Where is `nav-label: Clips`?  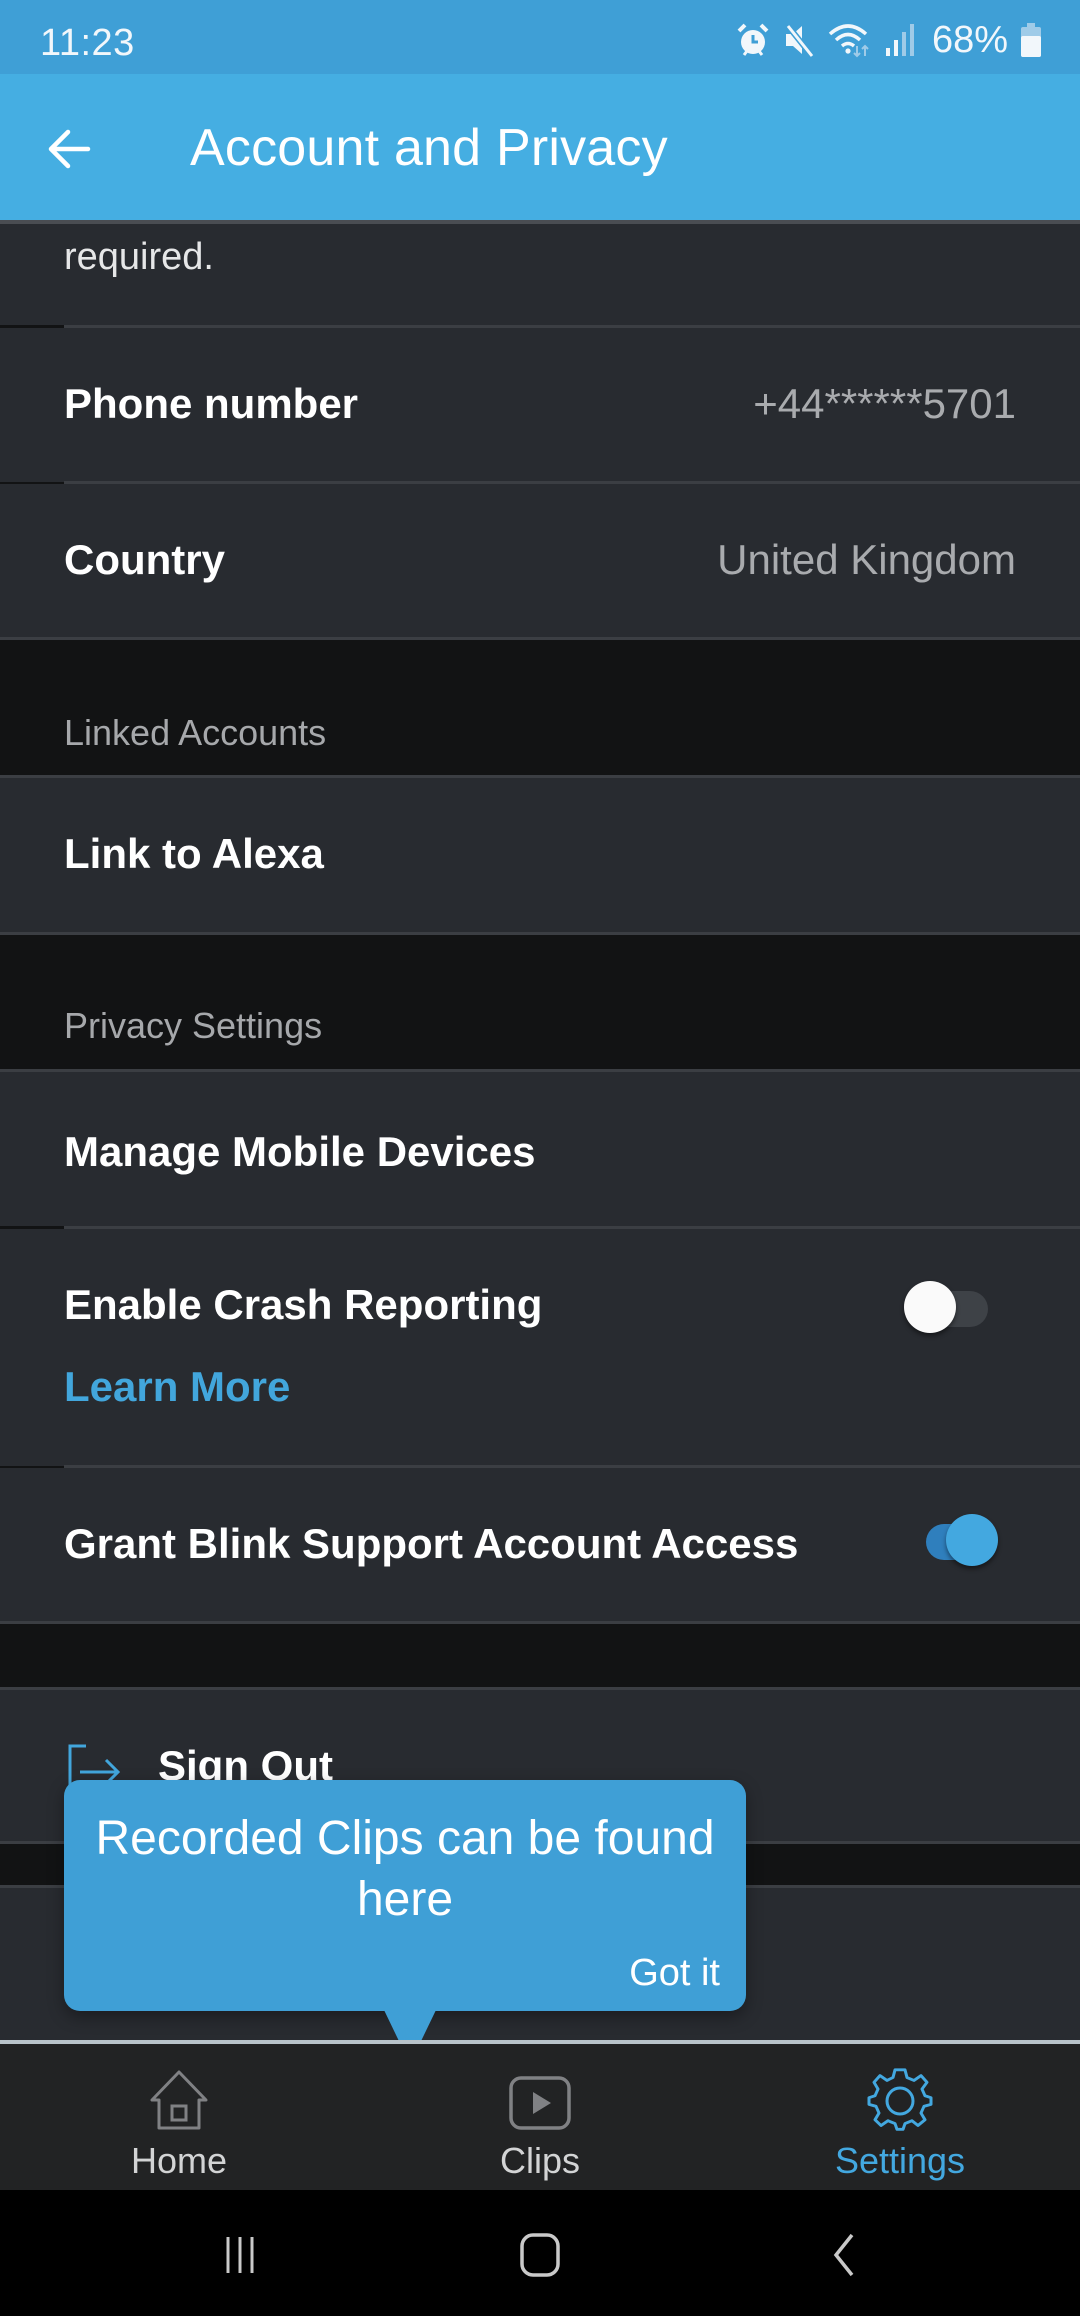 nav-label: Clips is located at coordinates (539, 2160).